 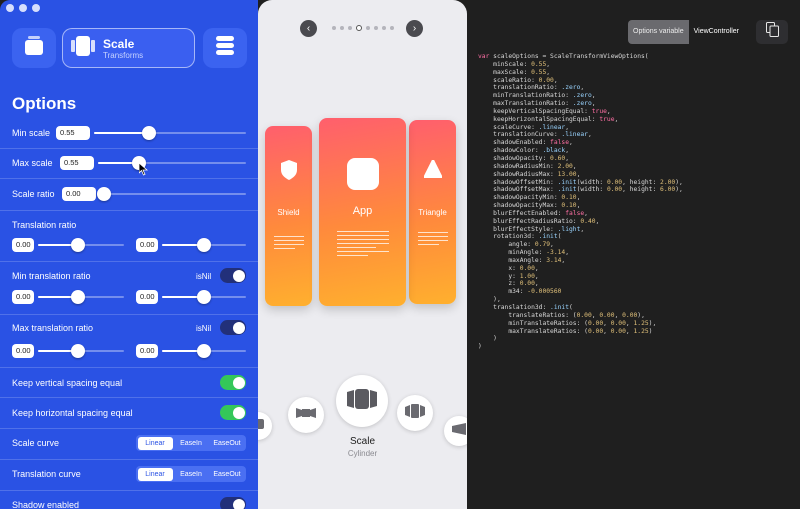 I want to click on min-translation-isnil-toggle, so click(x=233, y=275).